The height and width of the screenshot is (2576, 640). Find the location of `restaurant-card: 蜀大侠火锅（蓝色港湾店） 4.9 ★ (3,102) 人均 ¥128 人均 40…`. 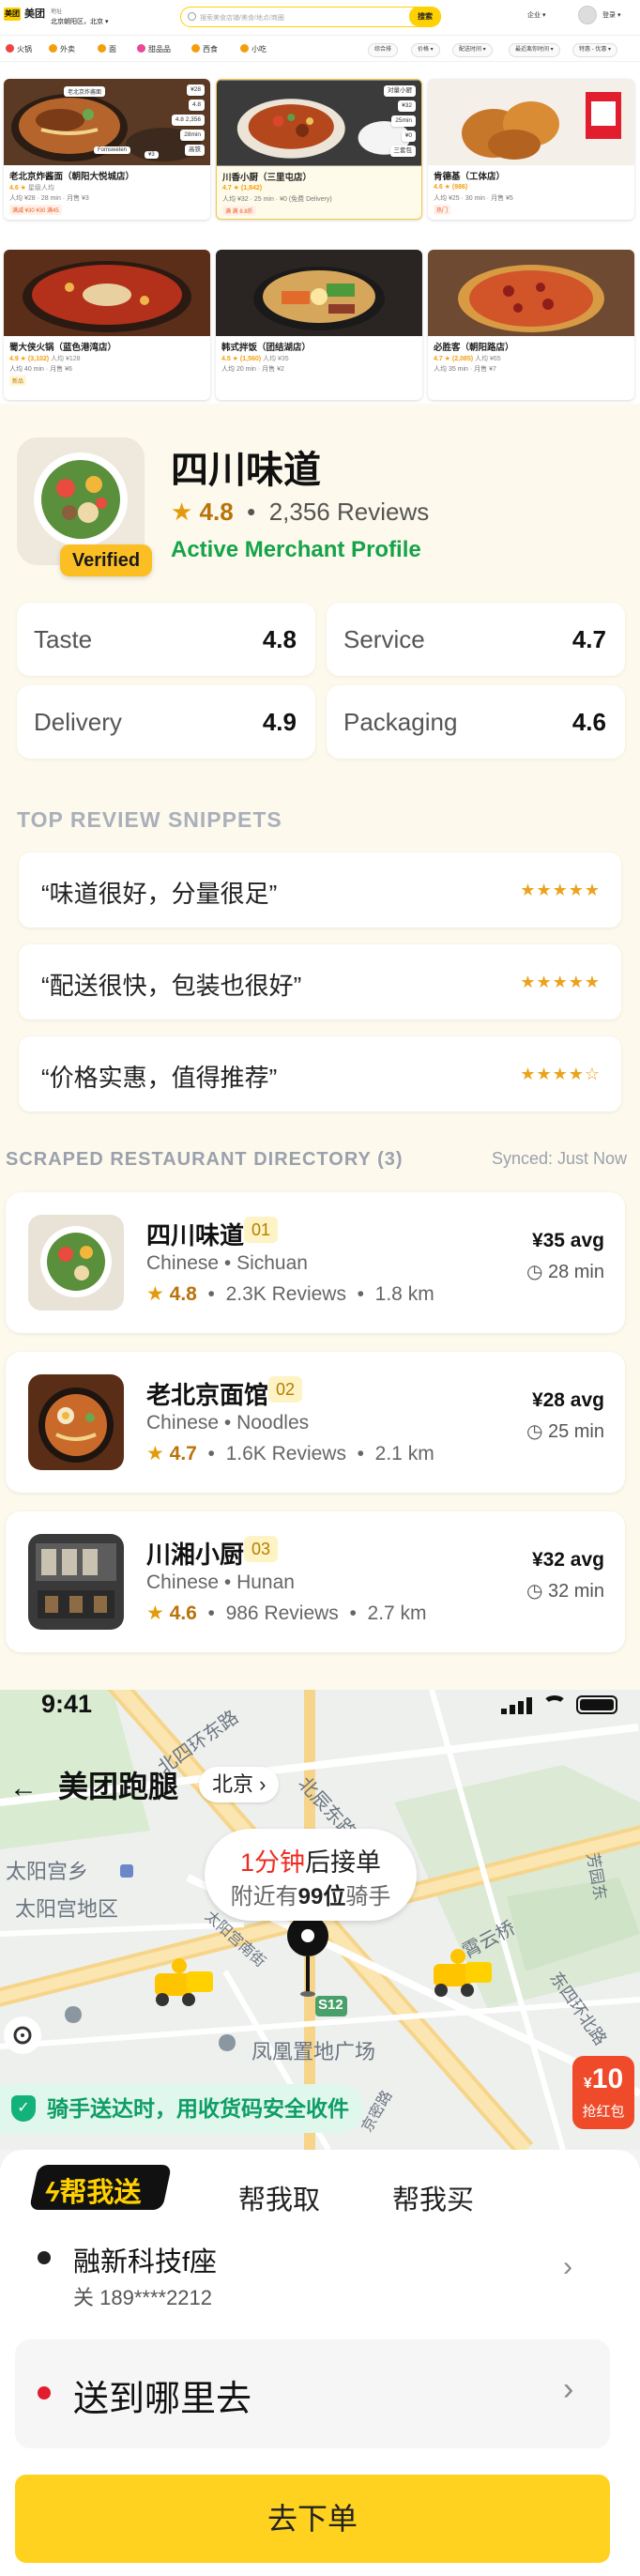

restaurant-card: 蜀大侠火锅（蓝色港湾店） 4.9 ★ (3,102) 人均 ¥128 人均 40… is located at coordinates (107, 325).